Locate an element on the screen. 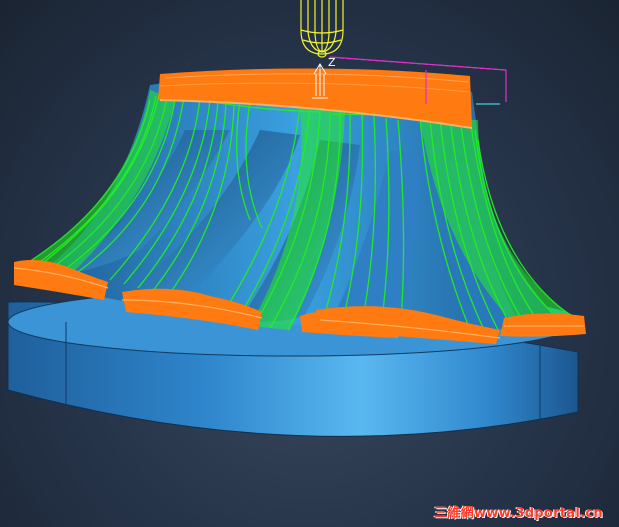 The height and width of the screenshot is (527, 619). watermark: 三維網www.3dportal.cn is located at coordinates (518, 513).